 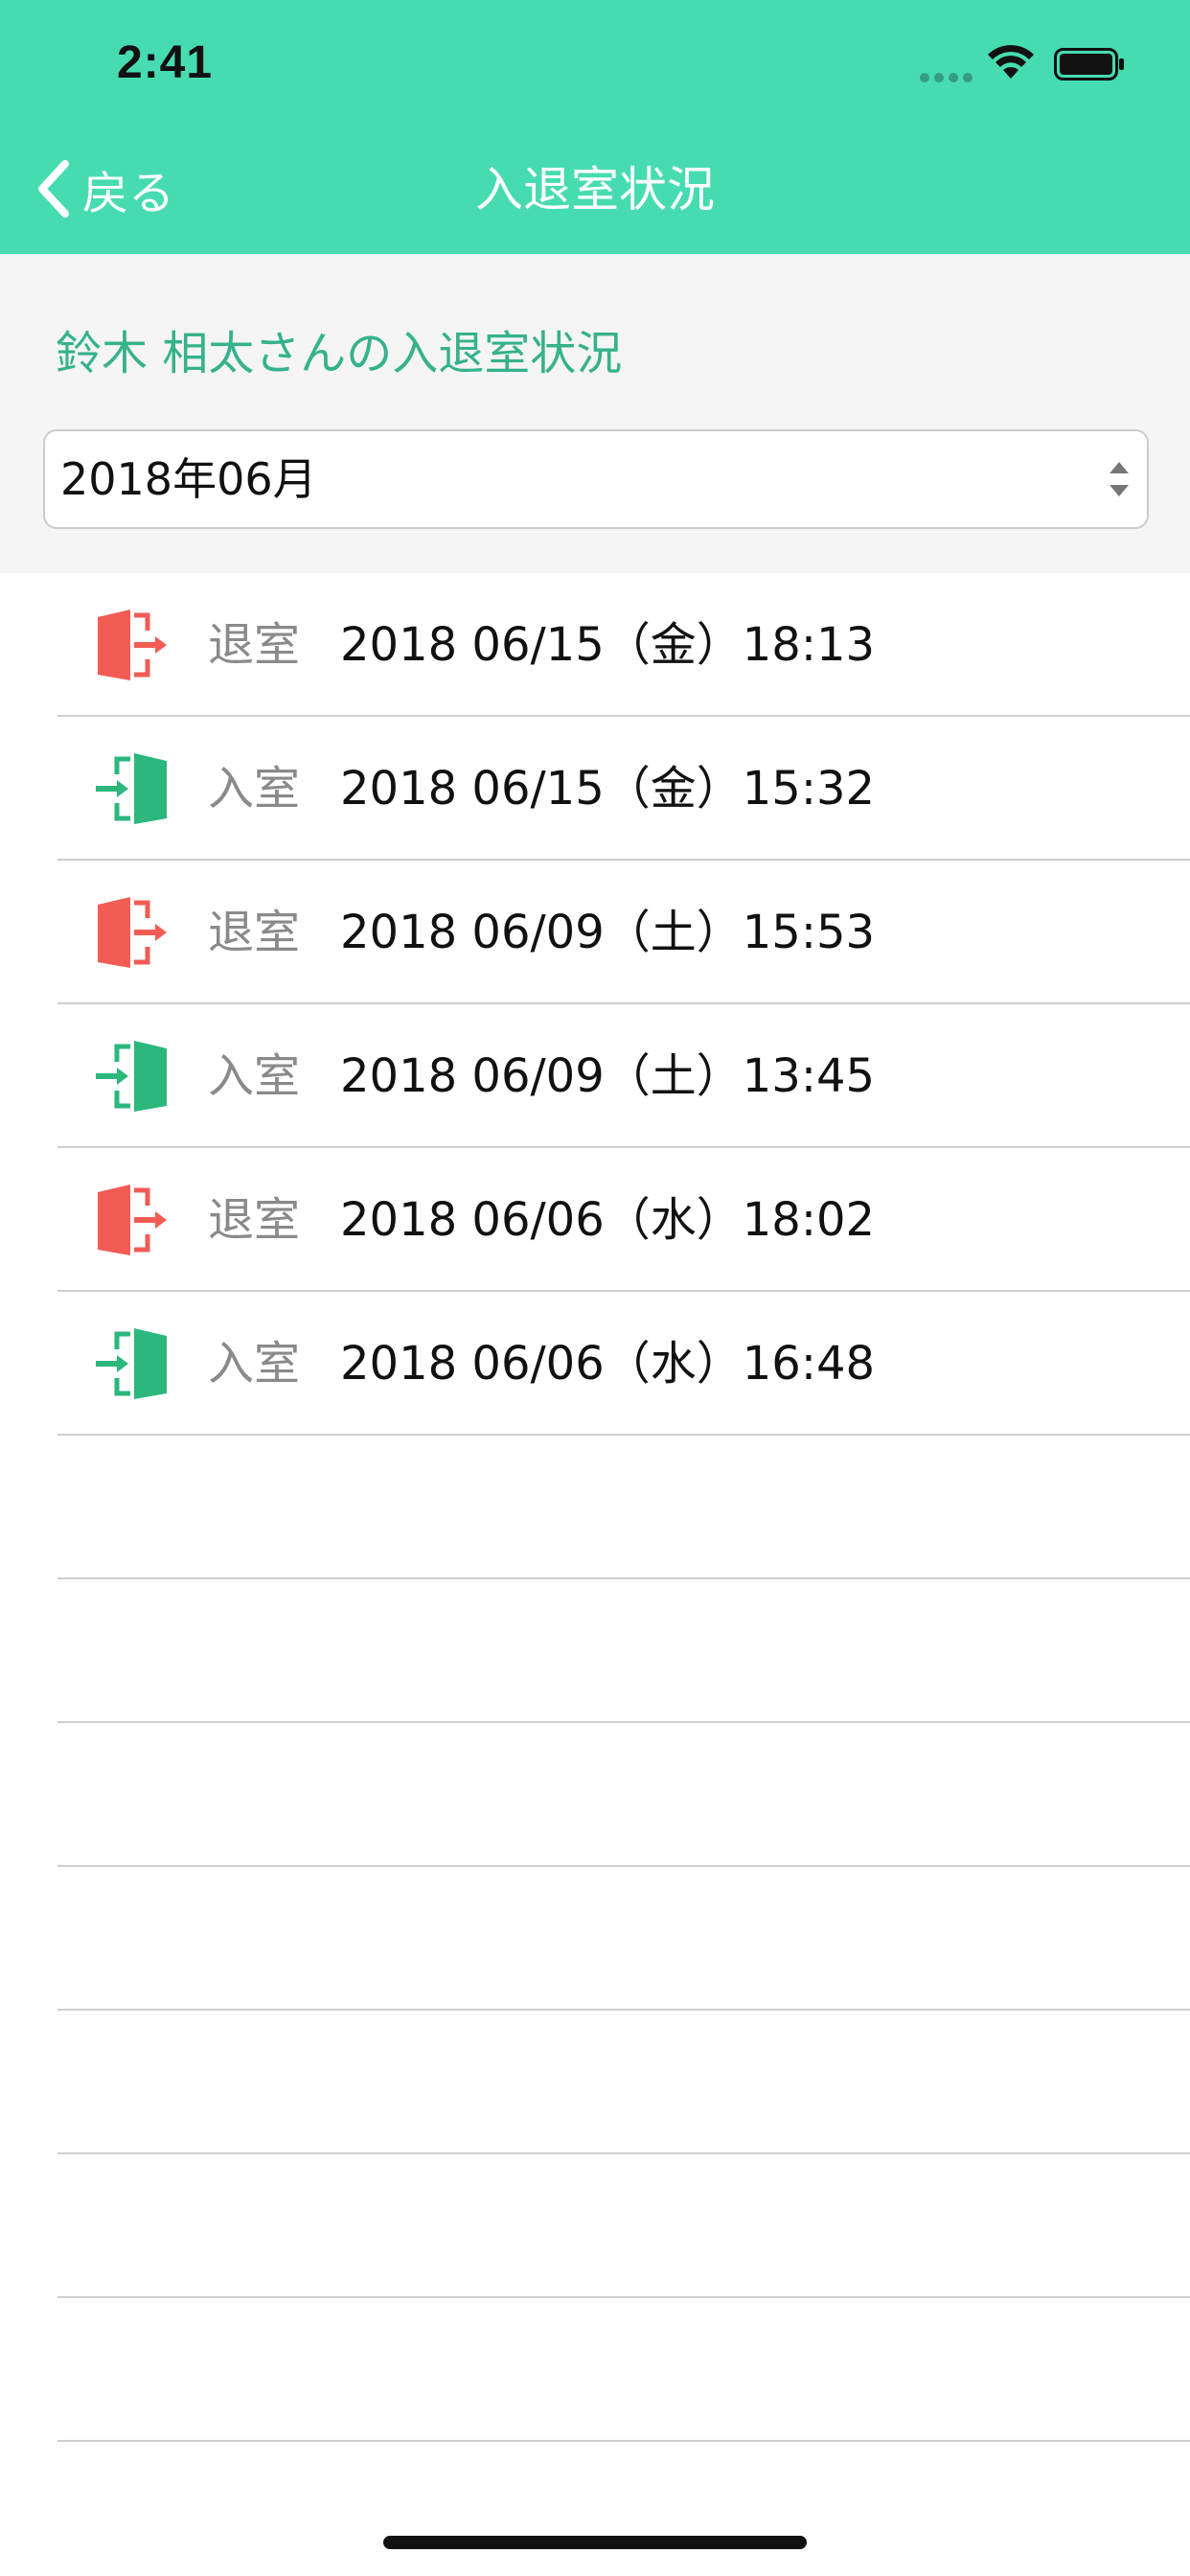 What do you see at coordinates (947, 77) in the screenshot?
I see `signal-dots-icon` at bounding box center [947, 77].